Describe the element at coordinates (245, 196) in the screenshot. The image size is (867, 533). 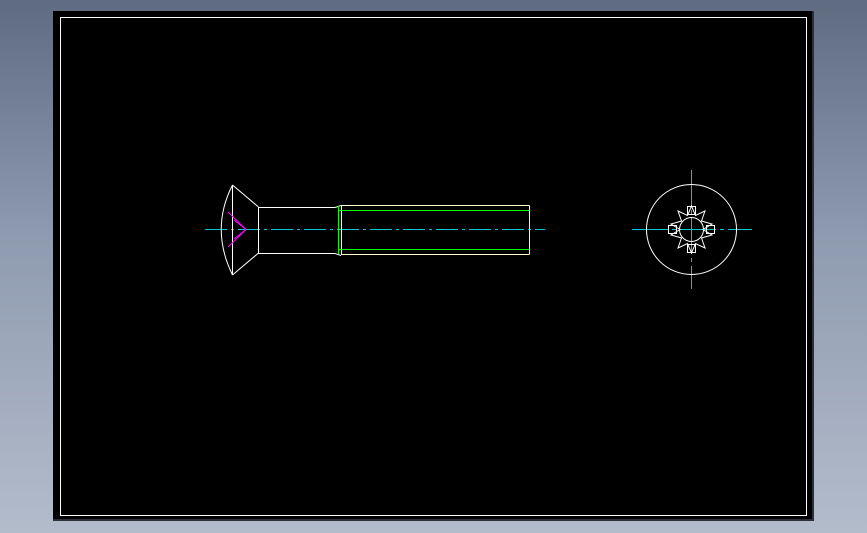
I see `head-cone-top` at that location.